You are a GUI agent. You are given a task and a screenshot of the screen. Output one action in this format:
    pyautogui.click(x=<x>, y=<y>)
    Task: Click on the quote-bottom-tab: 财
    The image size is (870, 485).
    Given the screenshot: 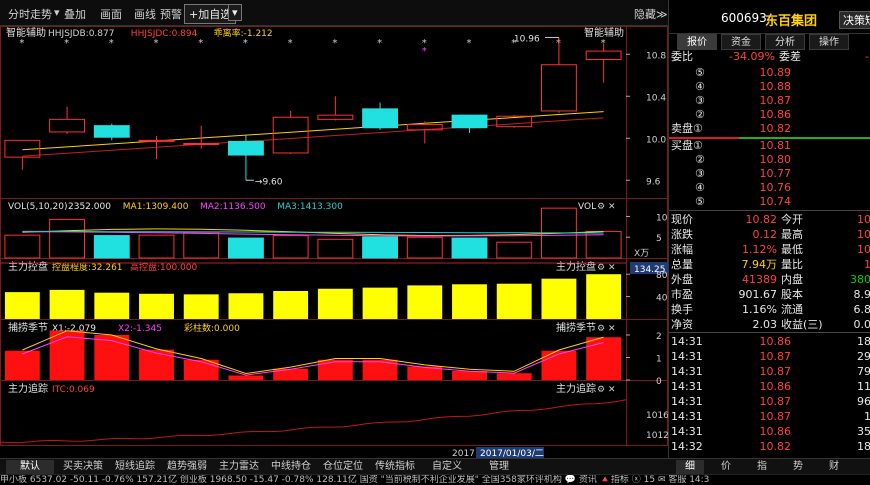 What is the action you would take?
    pyautogui.click(x=834, y=467)
    